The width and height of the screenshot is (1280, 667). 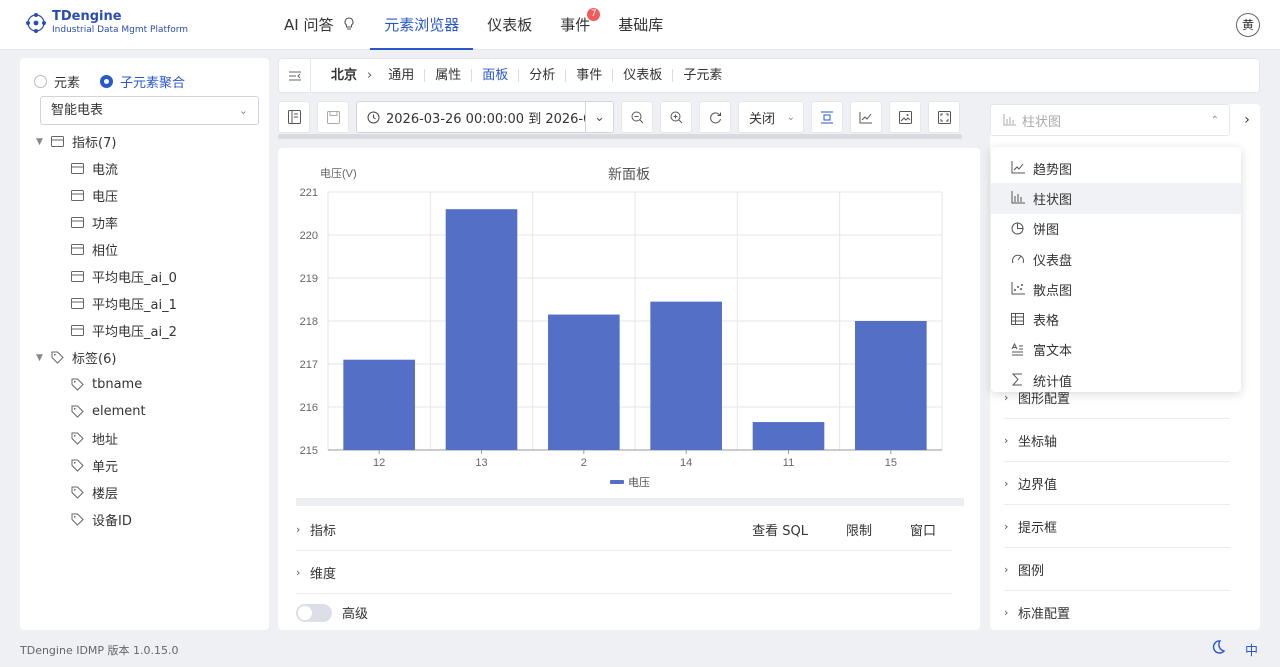 I want to click on snapshot-button, so click(x=905, y=117).